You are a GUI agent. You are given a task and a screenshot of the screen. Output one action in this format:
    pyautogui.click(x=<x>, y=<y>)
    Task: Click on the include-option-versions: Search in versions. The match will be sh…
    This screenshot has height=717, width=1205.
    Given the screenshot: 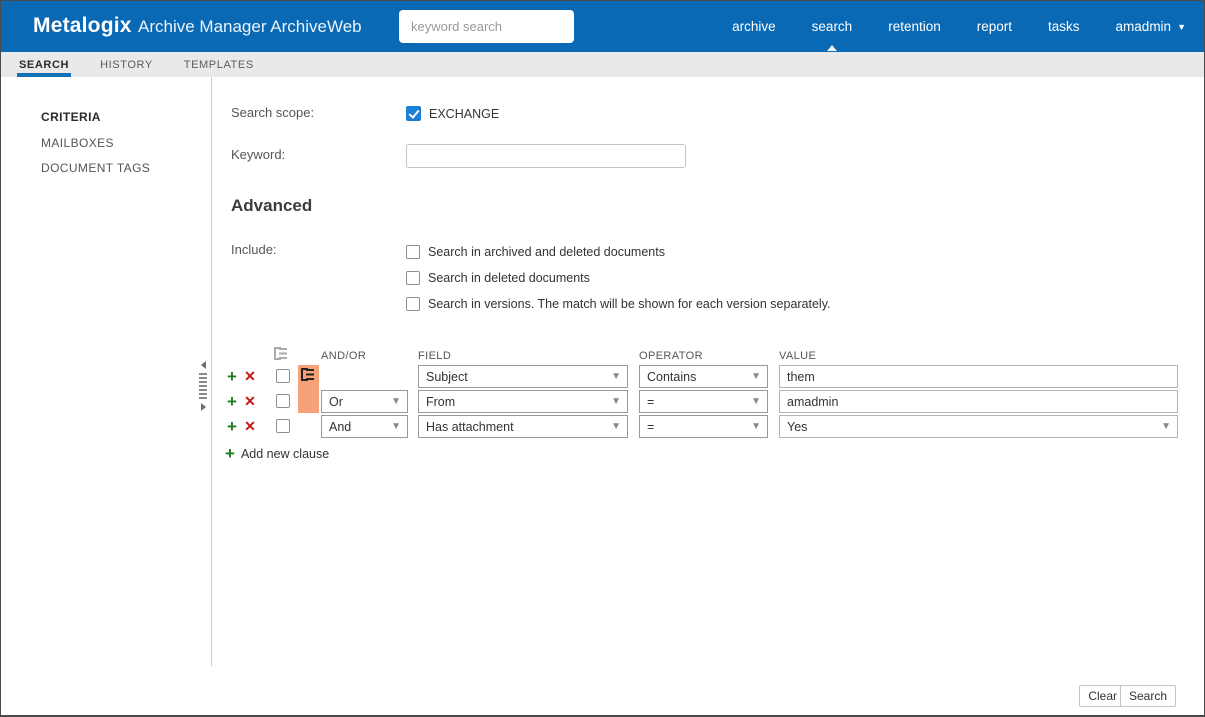 What is the action you would take?
    pyautogui.click(x=618, y=304)
    